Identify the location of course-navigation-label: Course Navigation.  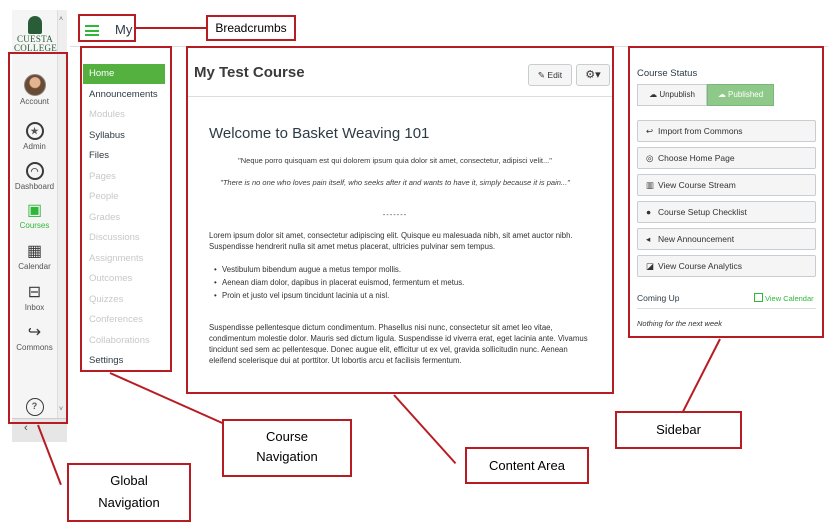
(287, 448).